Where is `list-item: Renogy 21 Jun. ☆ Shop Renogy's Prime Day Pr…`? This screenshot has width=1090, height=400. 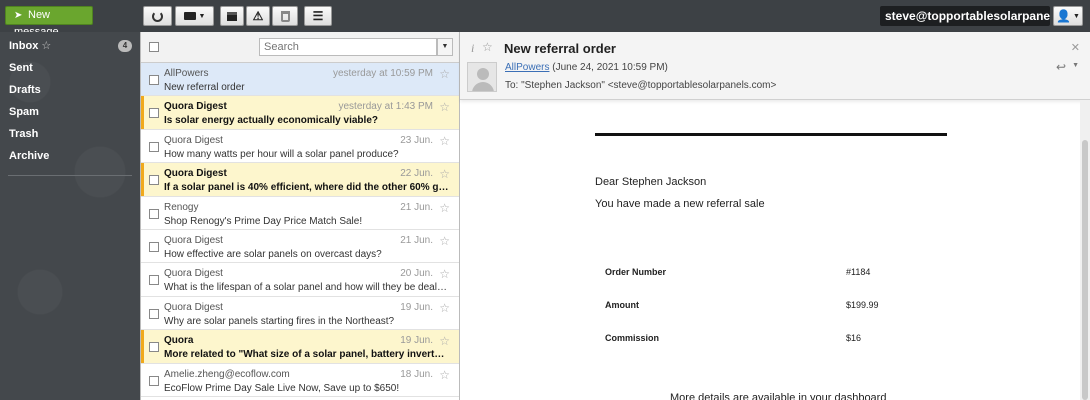 list-item: Renogy 21 Jun. ☆ Shop Renogy's Prime Day Pr… is located at coordinates (300, 213).